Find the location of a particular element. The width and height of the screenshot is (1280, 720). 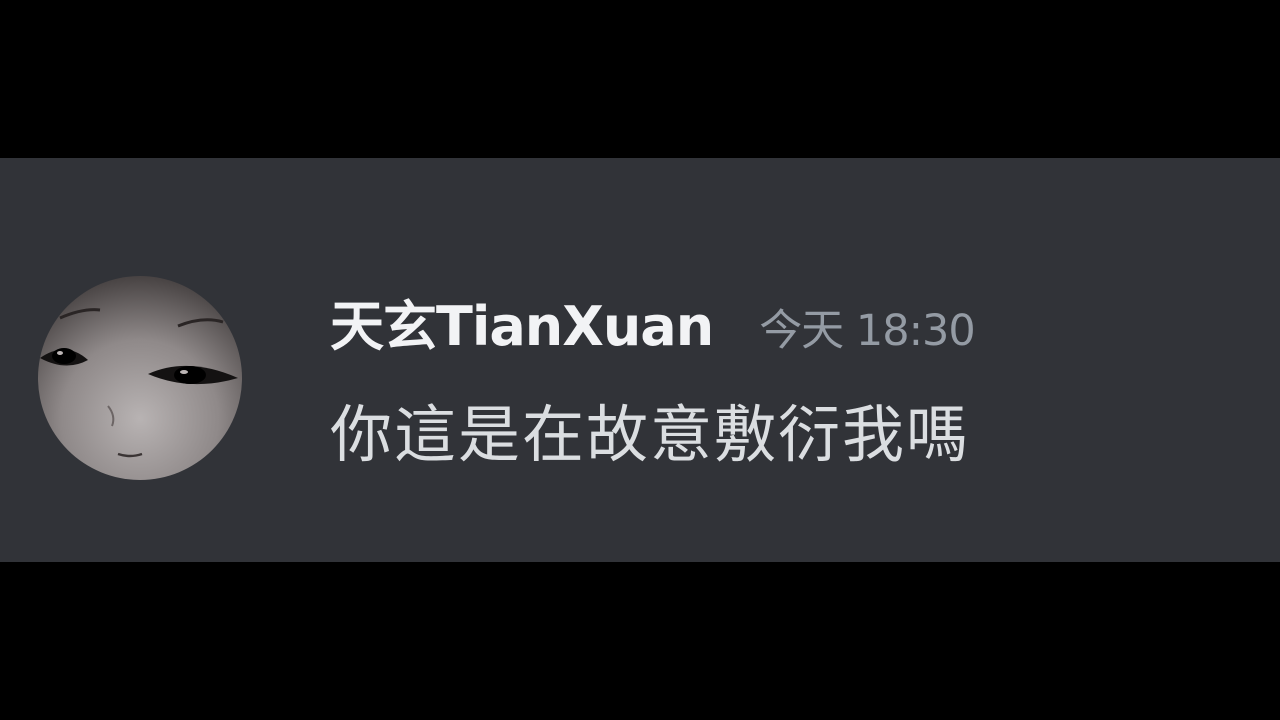

user-avatar is located at coordinates (140, 378).